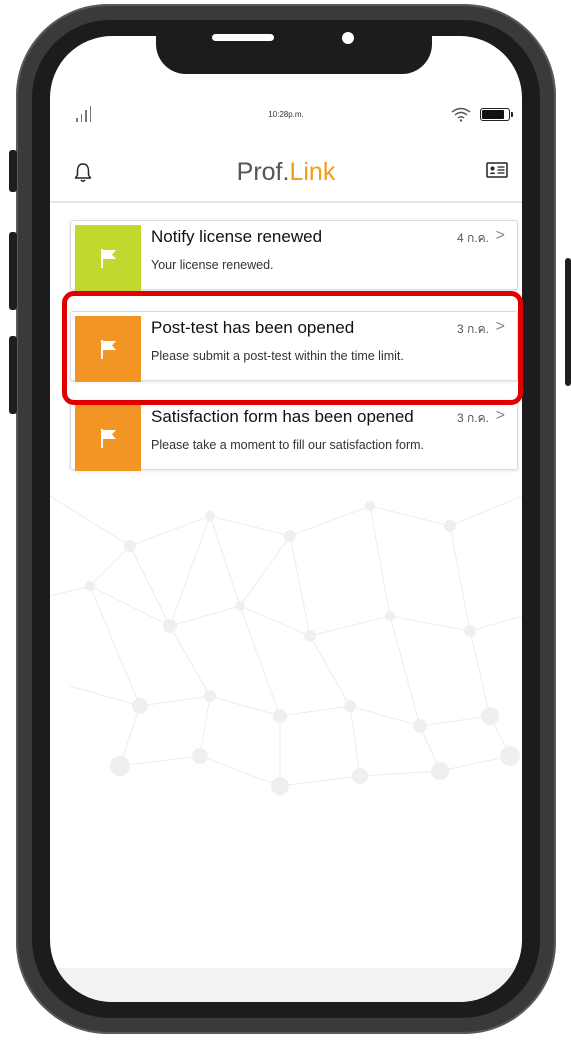  What do you see at coordinates (212, 265) in the screenshot?
I see `notification-body: Your license renewed.` at bounding box center [212, 265].